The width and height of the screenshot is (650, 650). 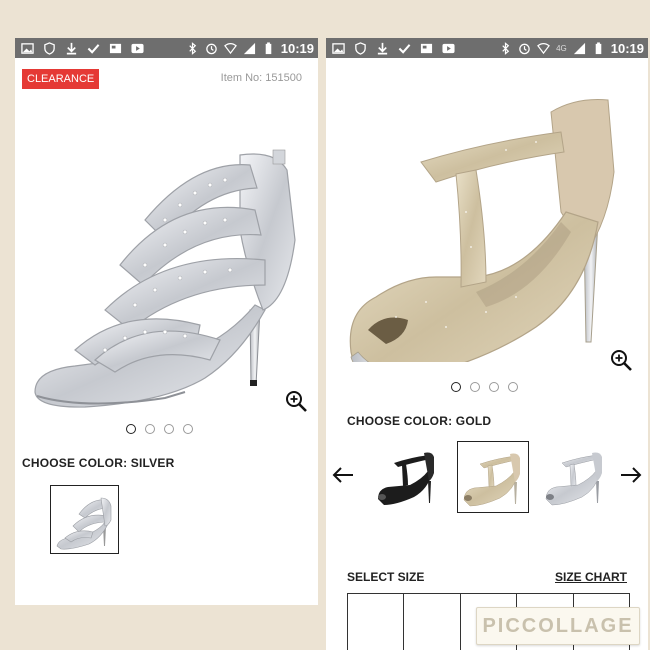 What do you see at coordinates (487, 48) in the screenshot?
I see `status-bar: 4G 10:19` at bounding box center [487, 48].